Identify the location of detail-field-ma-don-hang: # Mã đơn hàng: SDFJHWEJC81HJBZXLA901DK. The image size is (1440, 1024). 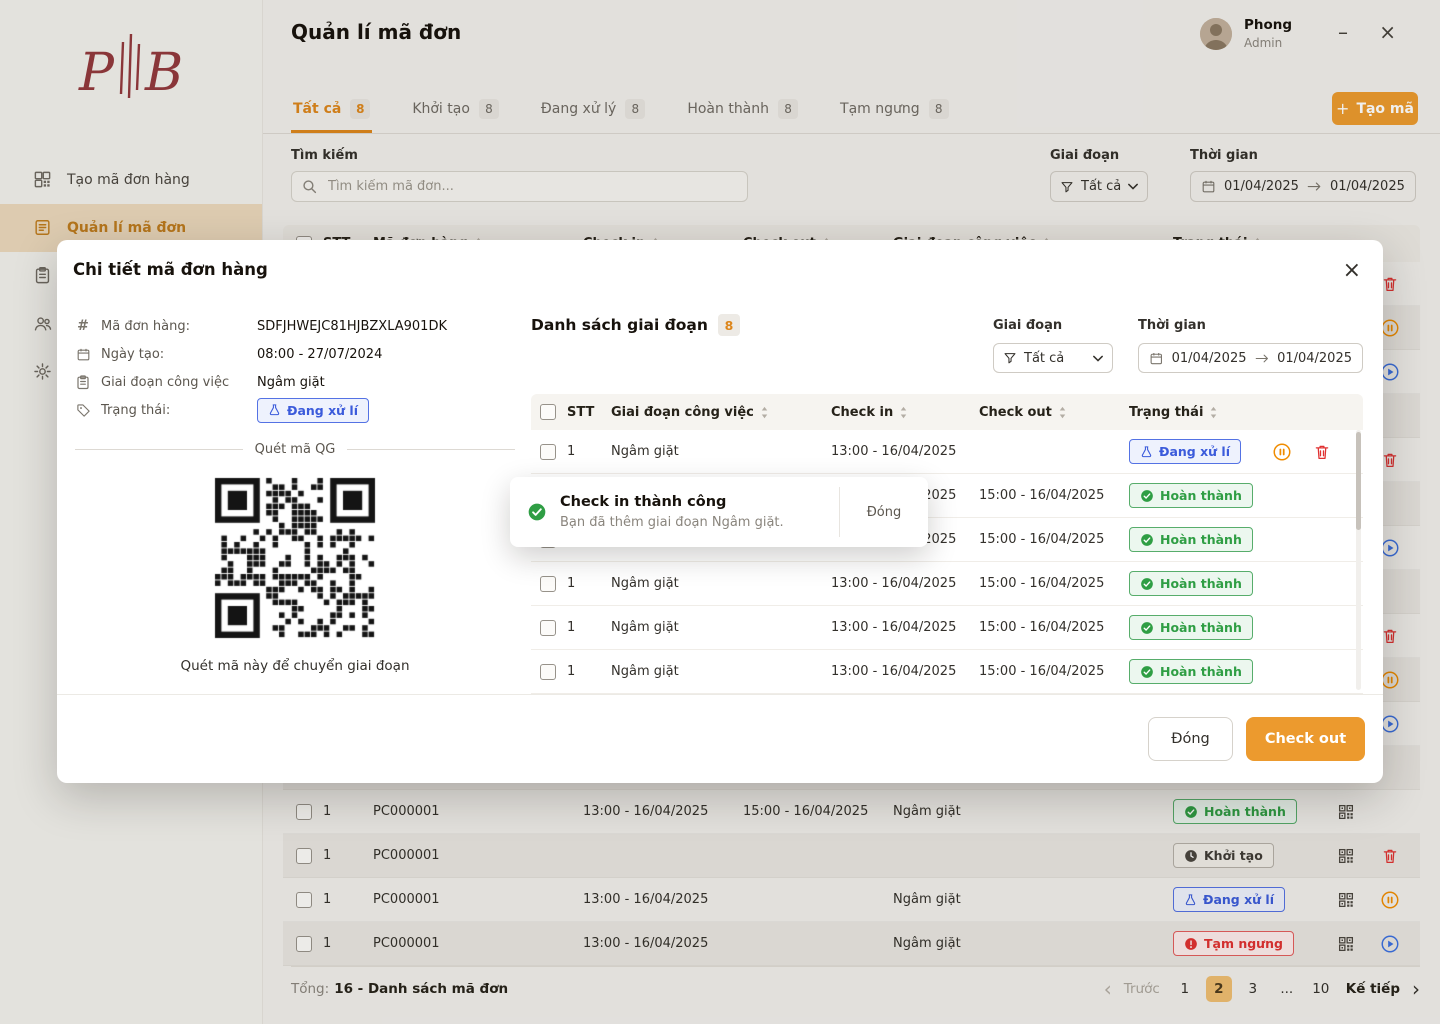
(295, 326).